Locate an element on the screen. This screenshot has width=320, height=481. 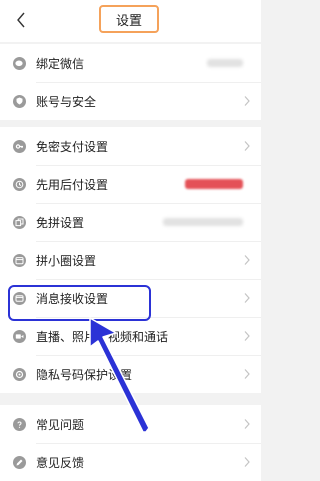
row-label: 拼小圈设置 is located at coordinates (66, 260).